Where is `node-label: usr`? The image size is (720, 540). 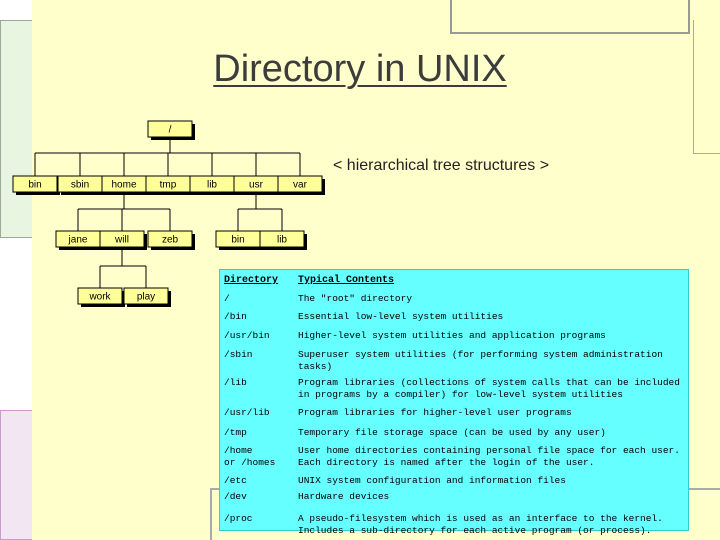
node-label: usr is located at coordinates (256, 185).